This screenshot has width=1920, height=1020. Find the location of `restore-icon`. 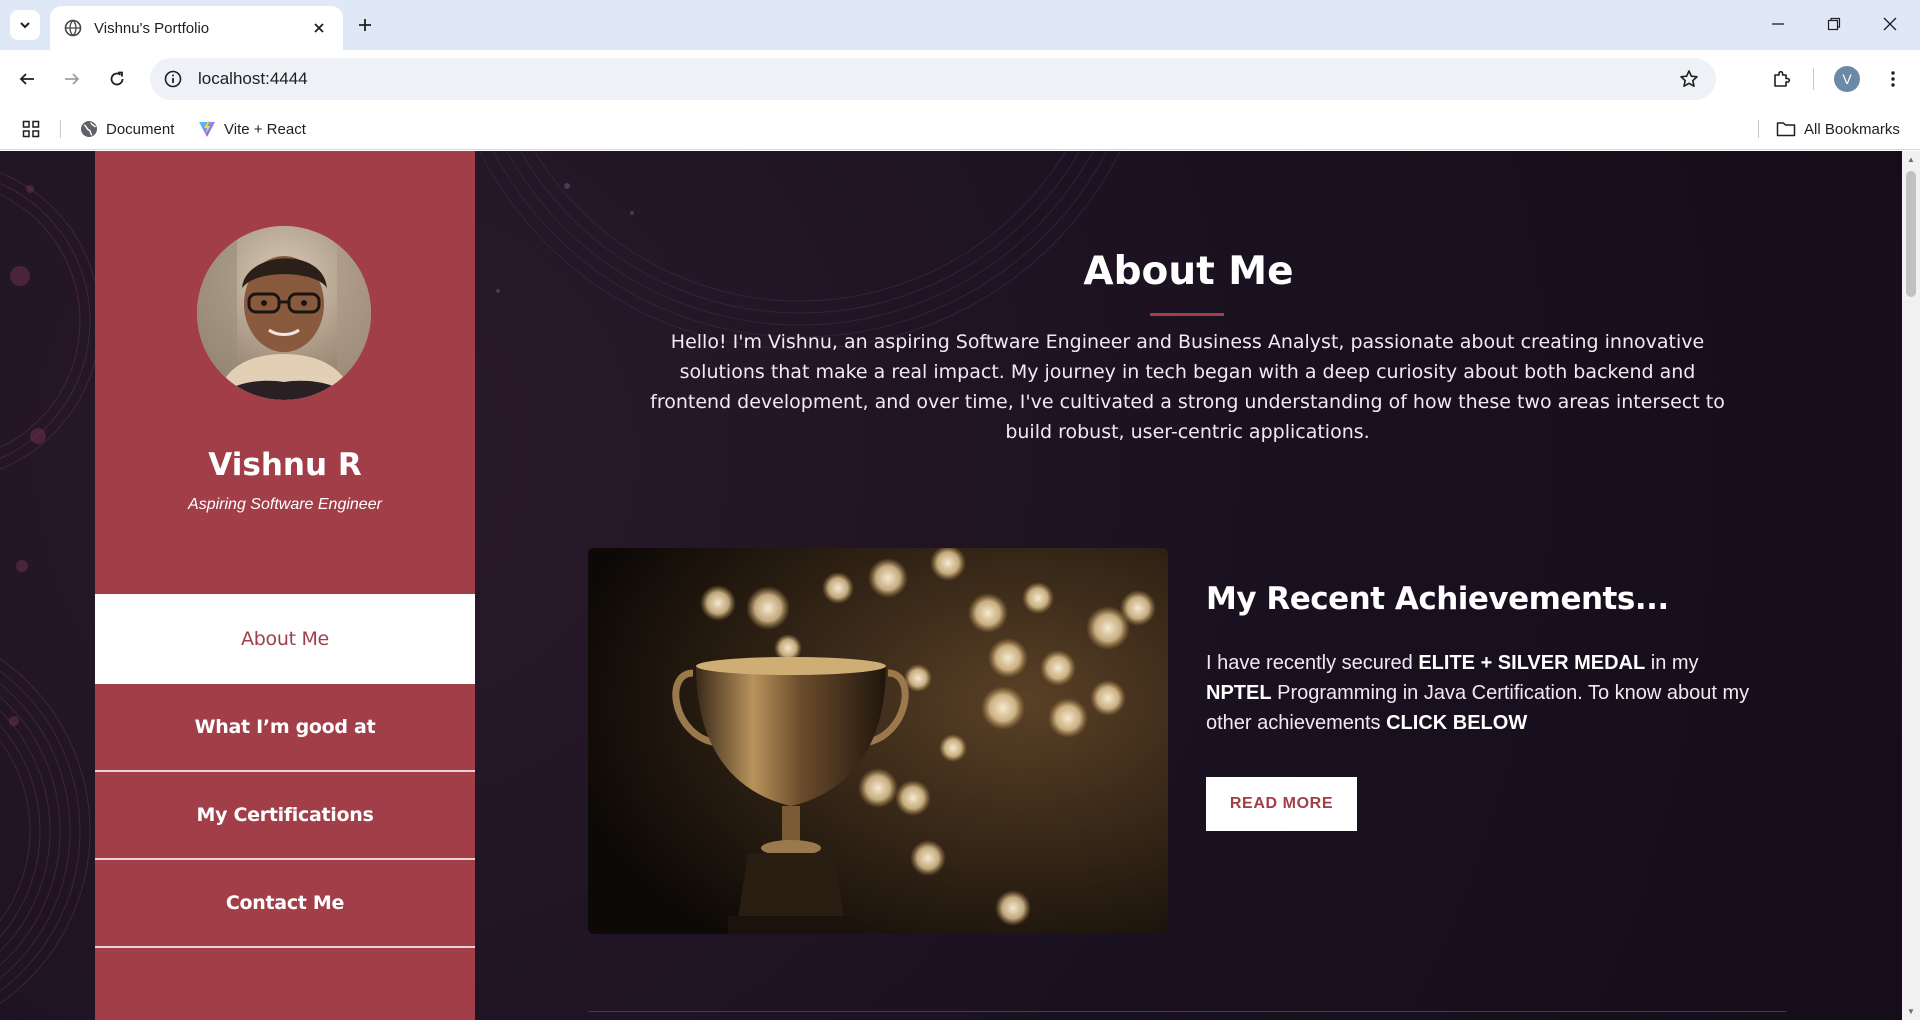

restore-icon is located at coordinates (1834, 24).